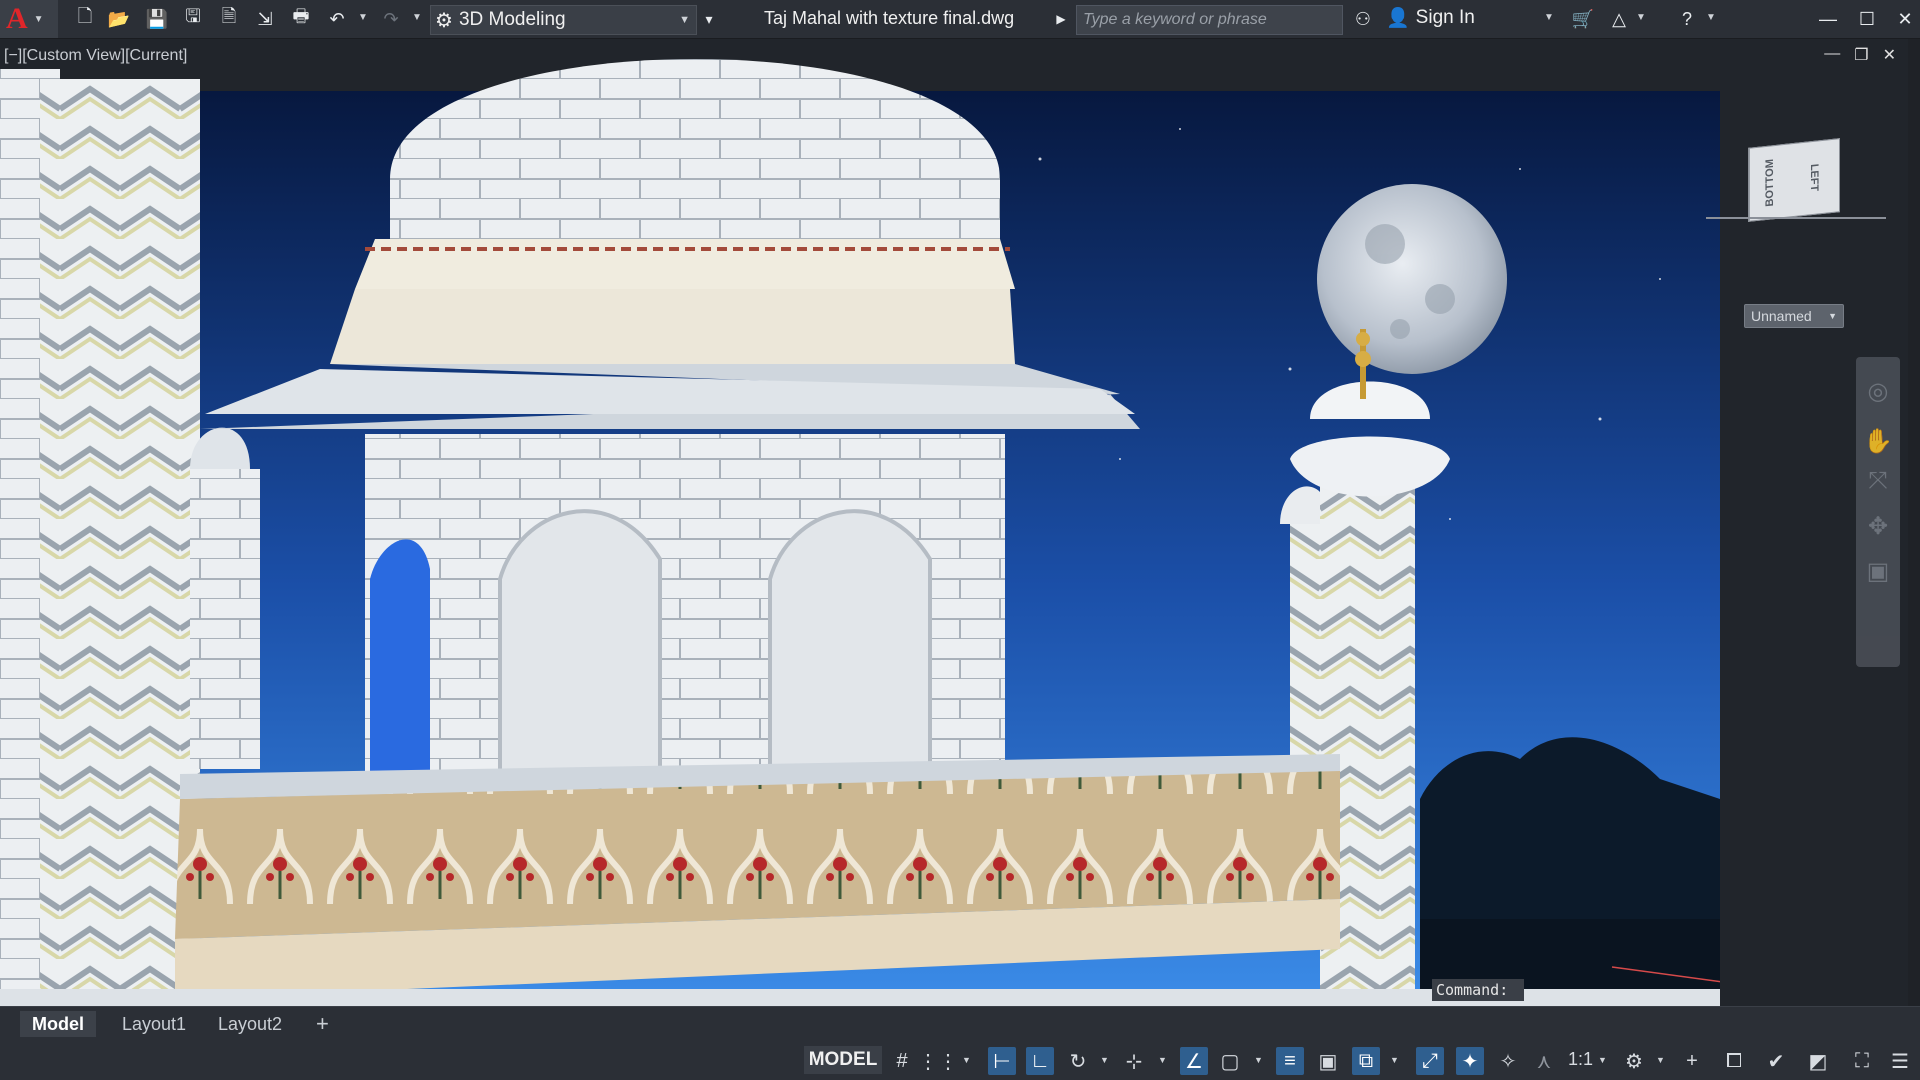  What do you see at coordinates (1818, 1061) in the screenshot?
I see `hardware-acceleration-icon: ◩` at bounding box center [1818, 1061].